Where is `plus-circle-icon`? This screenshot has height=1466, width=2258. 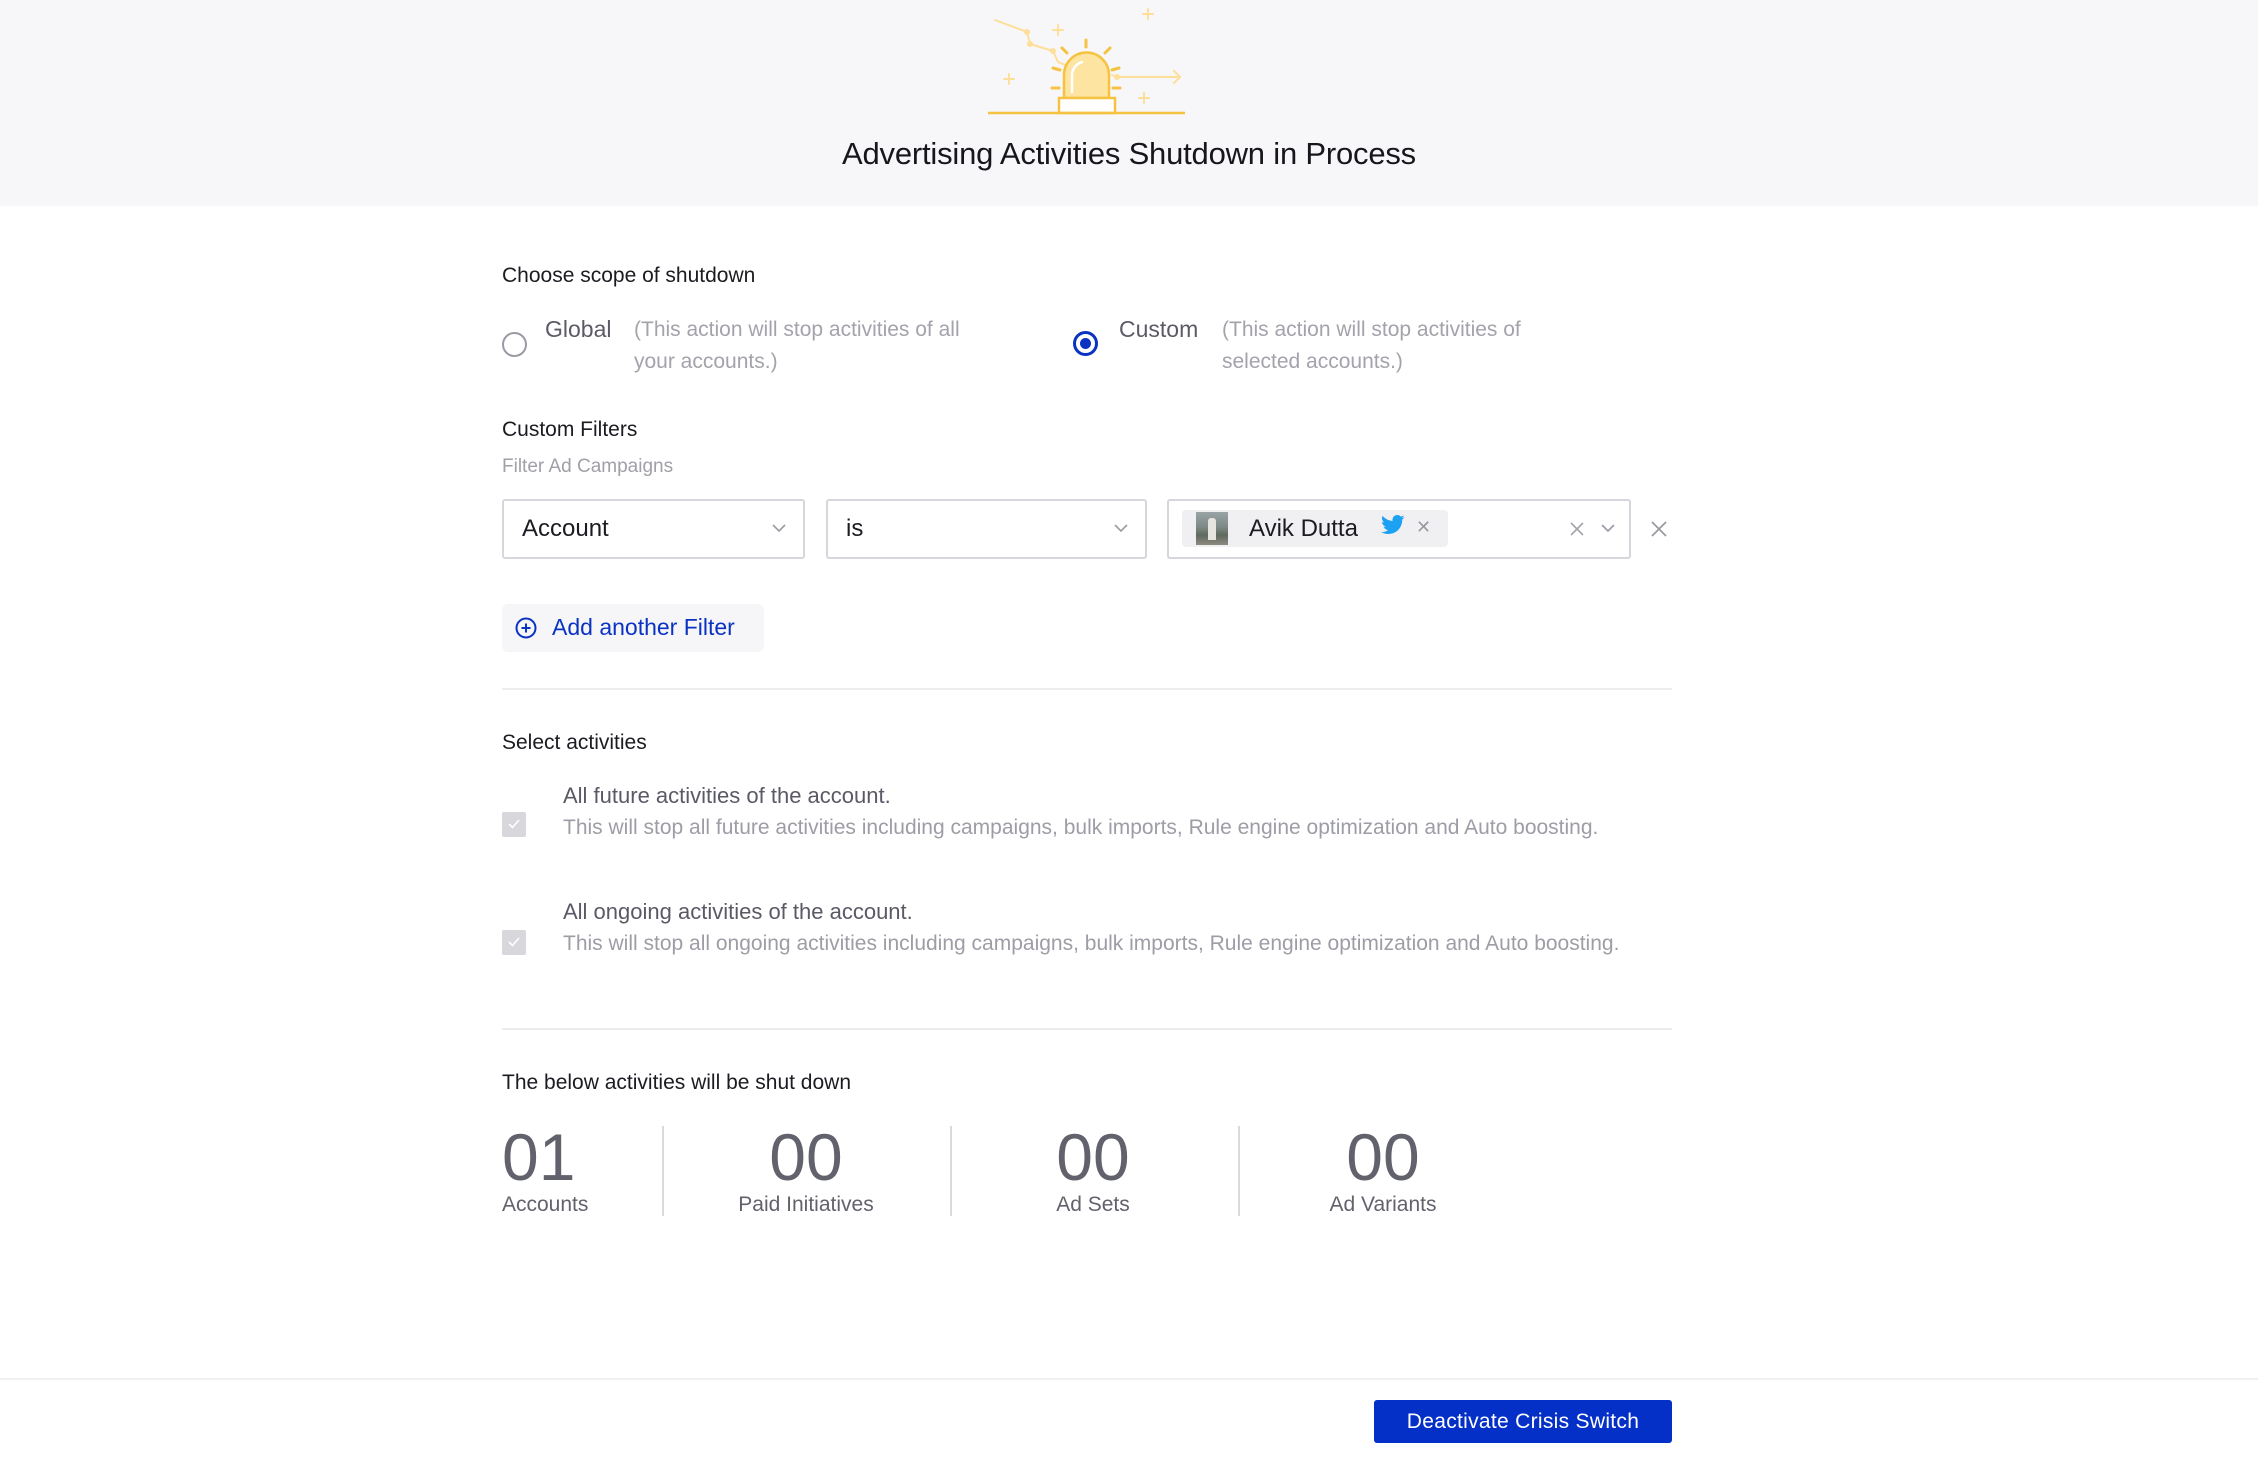
plus-circle-icon is located at coordinates (526, 628).